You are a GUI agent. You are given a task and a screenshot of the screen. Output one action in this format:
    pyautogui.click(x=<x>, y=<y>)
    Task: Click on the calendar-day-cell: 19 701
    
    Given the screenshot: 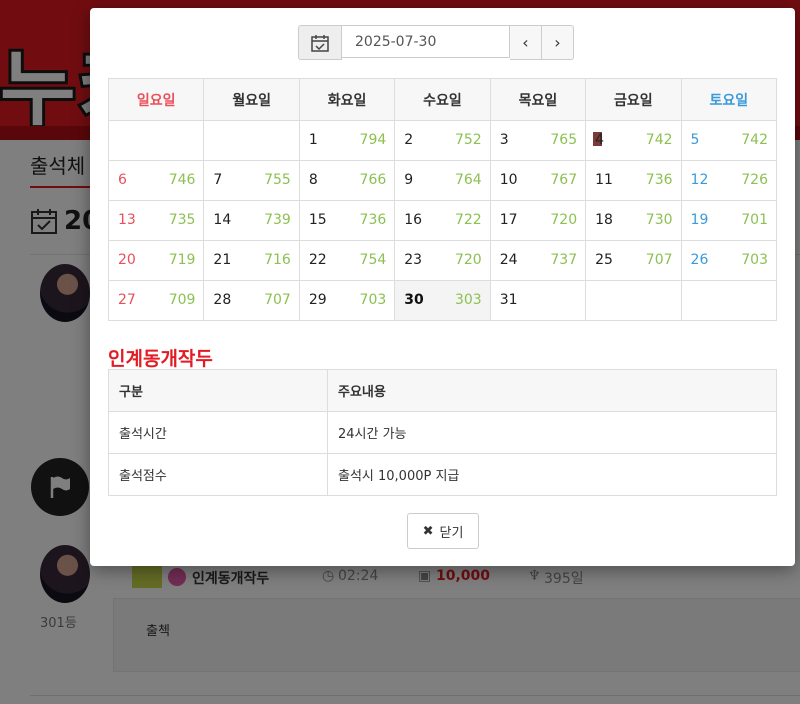 What is the action you would take?
    pyautogui.click(x=729, y=220)
    